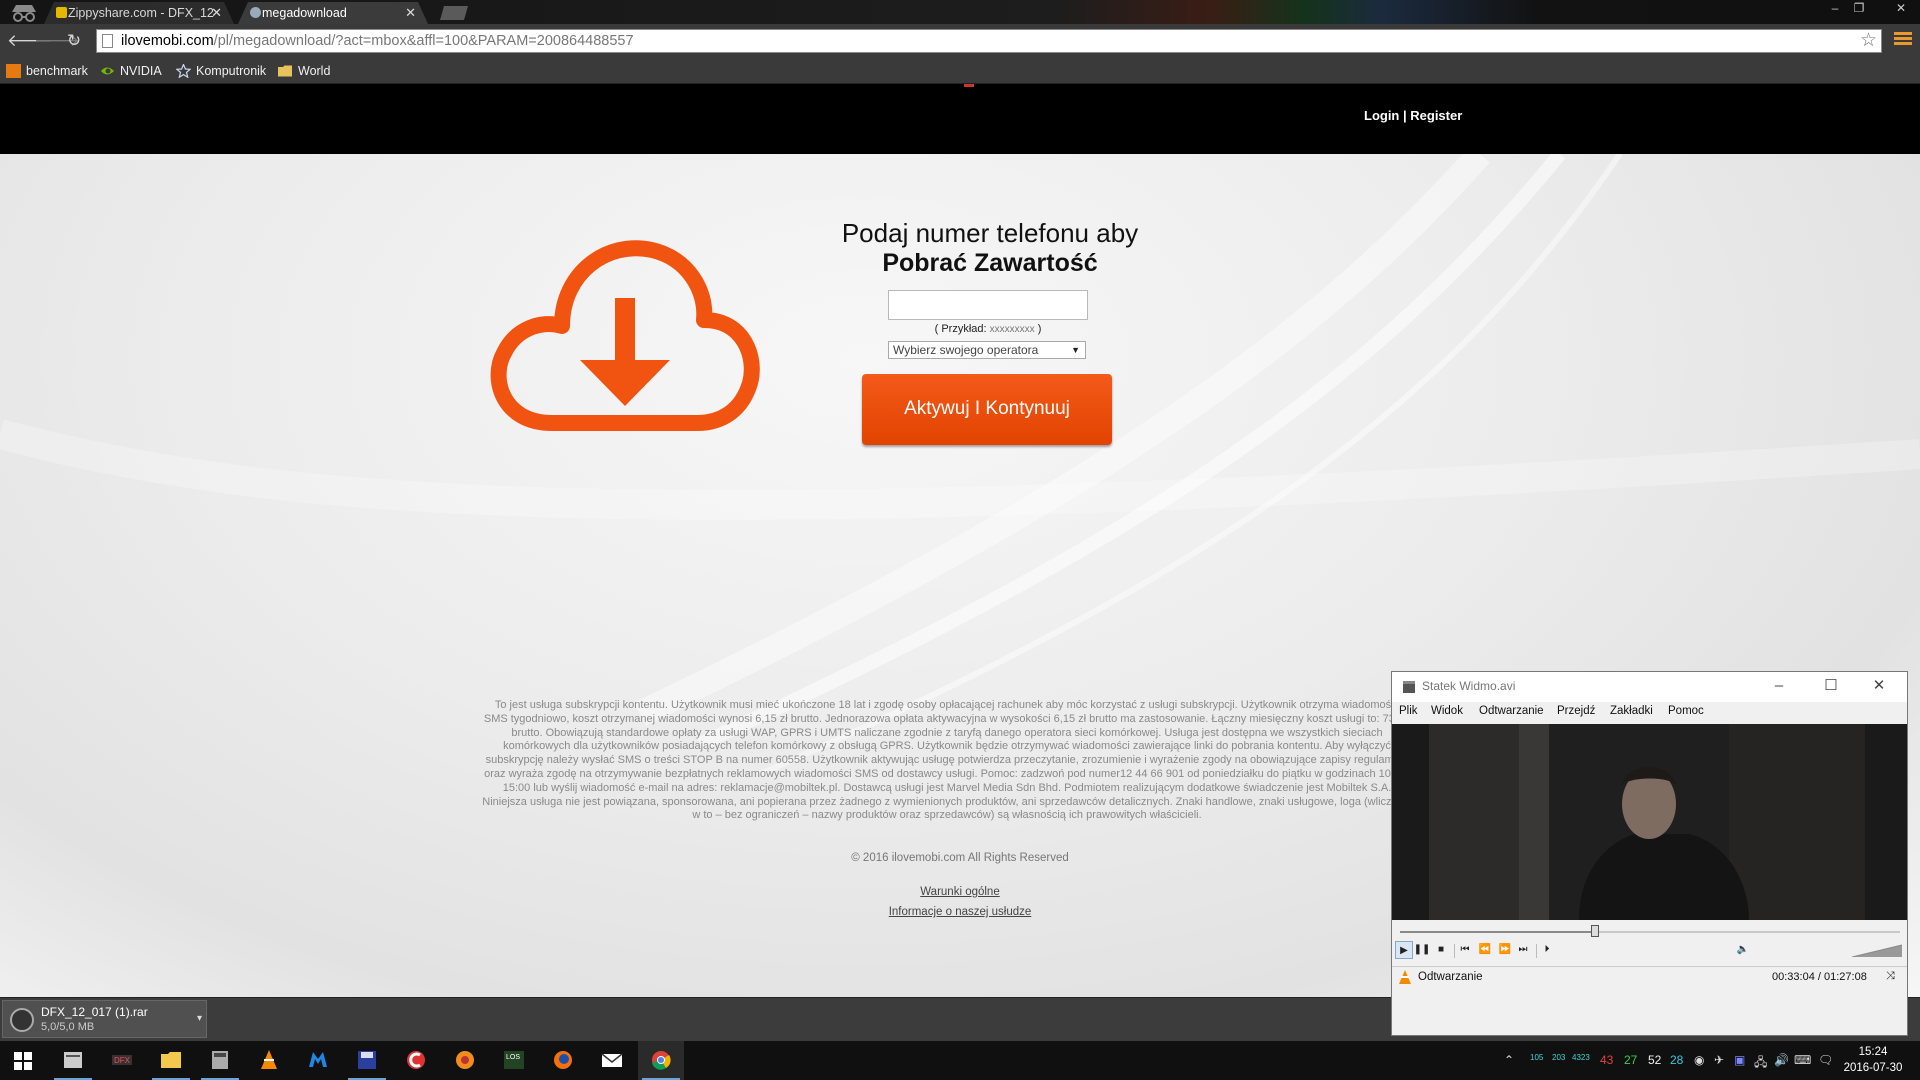 Image resolution: width=1920 pixels, height=1080 pixels. What do you see at coordinates (1436, 115) in the screenshot?
I see `register-link: Register` at bounding box center [1436, 115].